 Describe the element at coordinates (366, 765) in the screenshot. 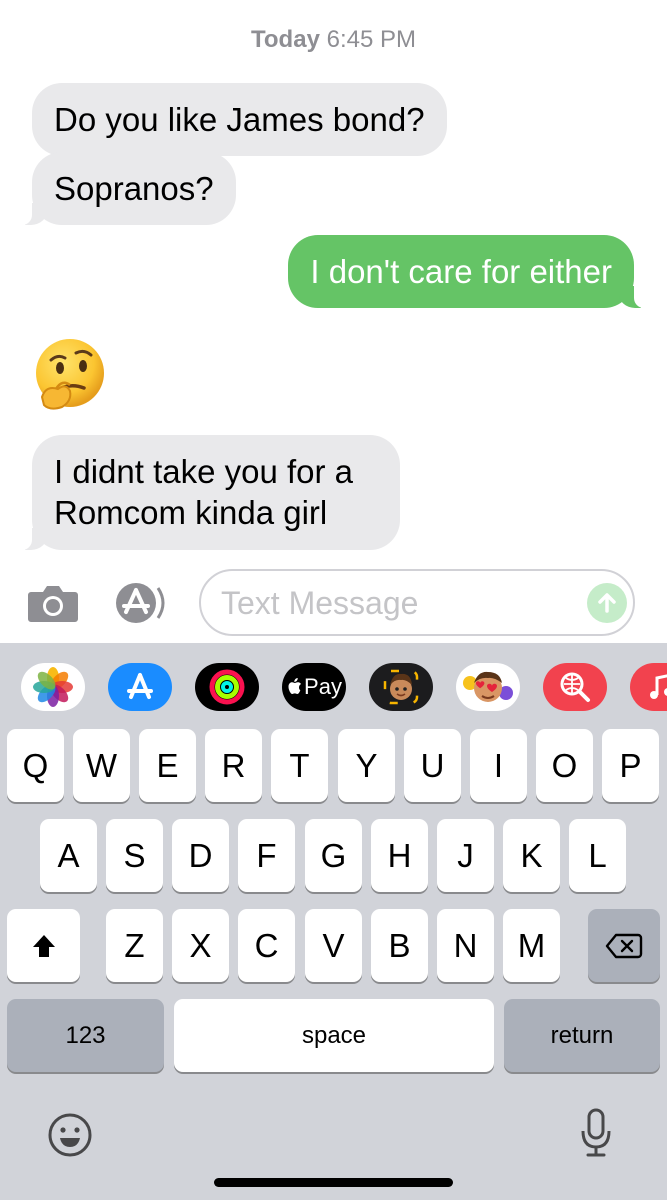

I see `key-y: Y` at that location.